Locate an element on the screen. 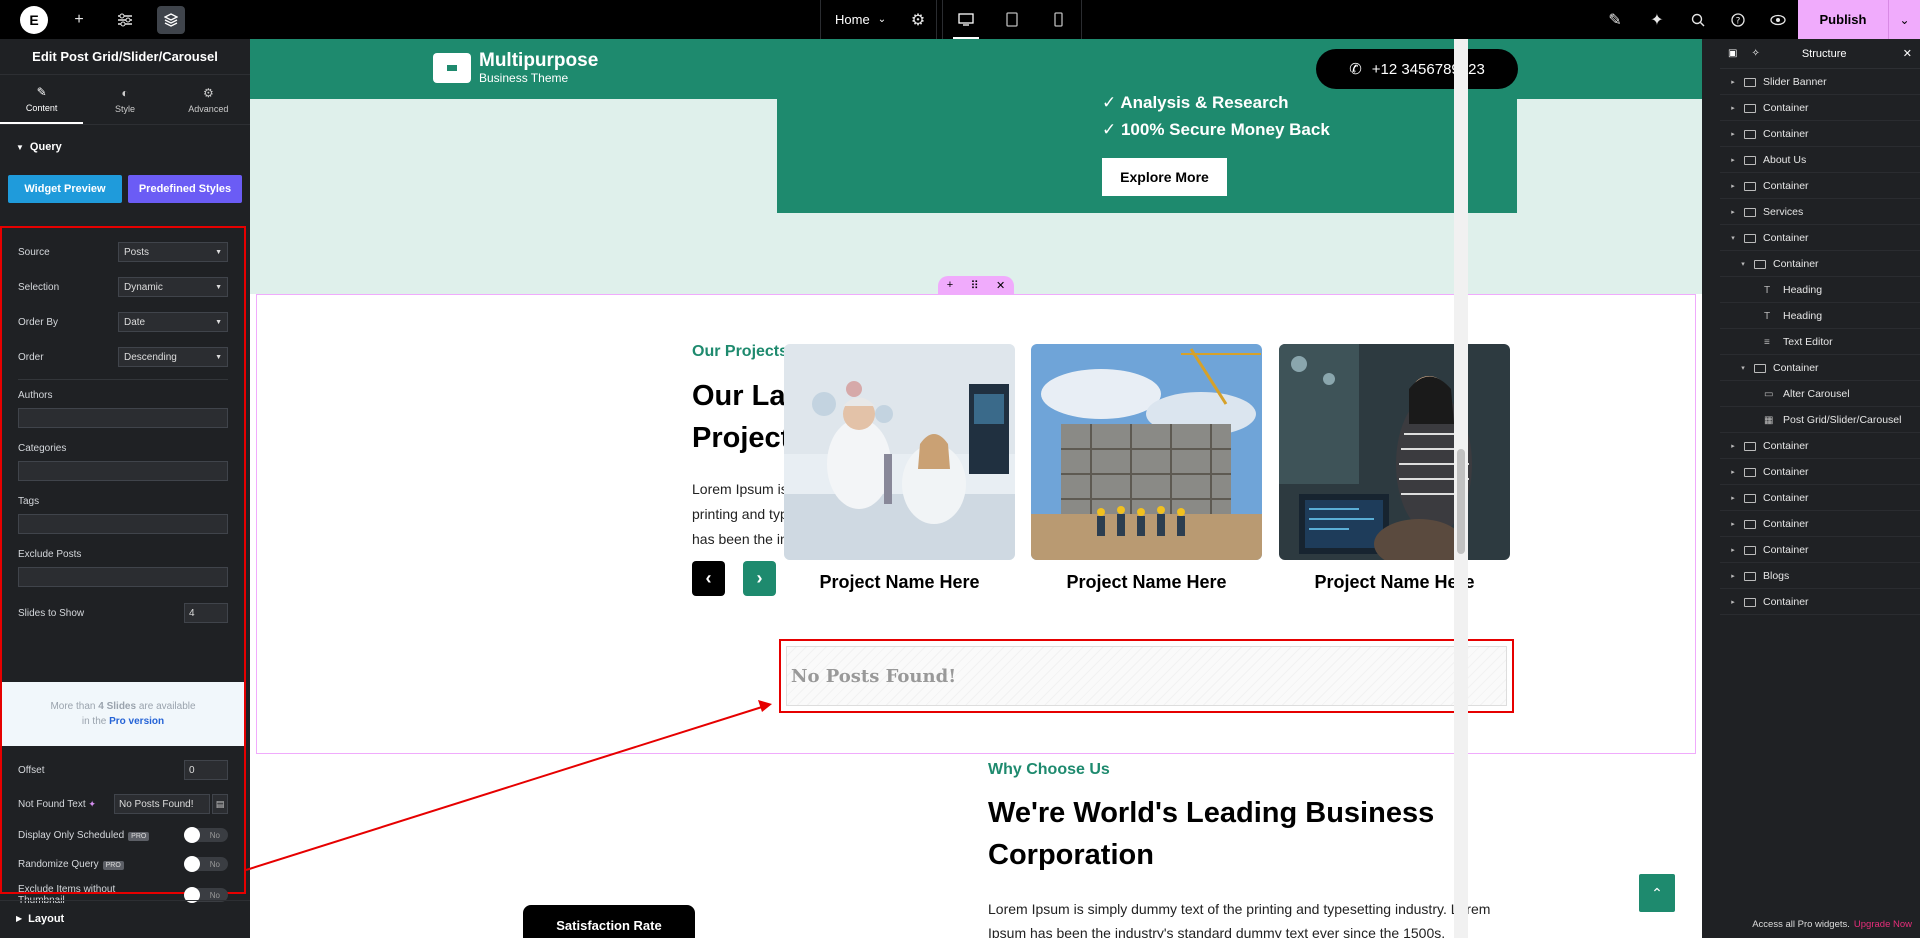 This screenshot has height=938, width=1920. structure-tree-item: ▸ Blogs is located at coordinates (1820, 576).